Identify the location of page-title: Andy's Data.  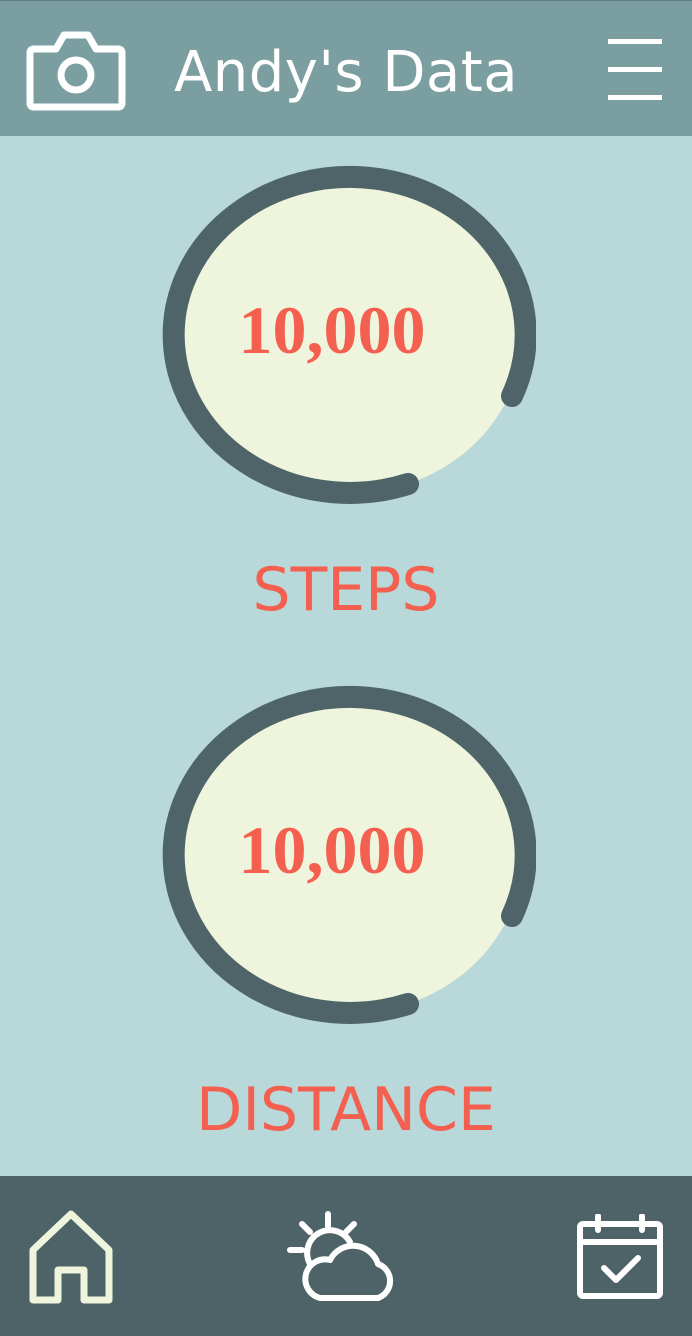
(346, 72).